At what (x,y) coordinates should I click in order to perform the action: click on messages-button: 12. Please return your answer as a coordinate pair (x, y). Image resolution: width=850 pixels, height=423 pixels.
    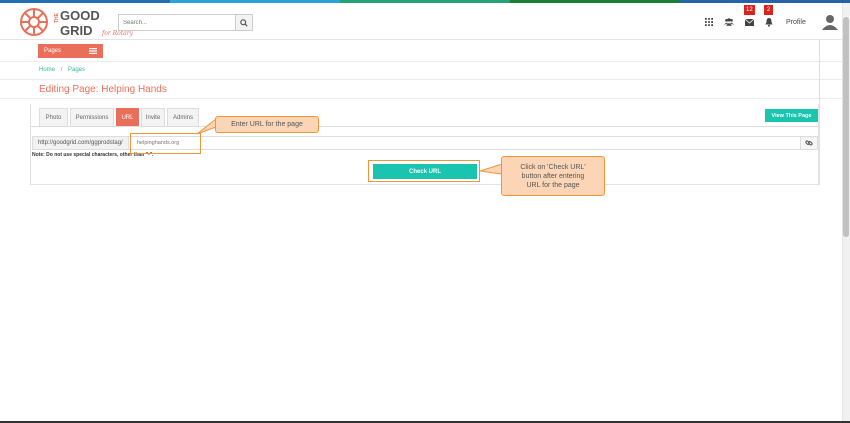
    Looking at the image, I should click on (749, 18).